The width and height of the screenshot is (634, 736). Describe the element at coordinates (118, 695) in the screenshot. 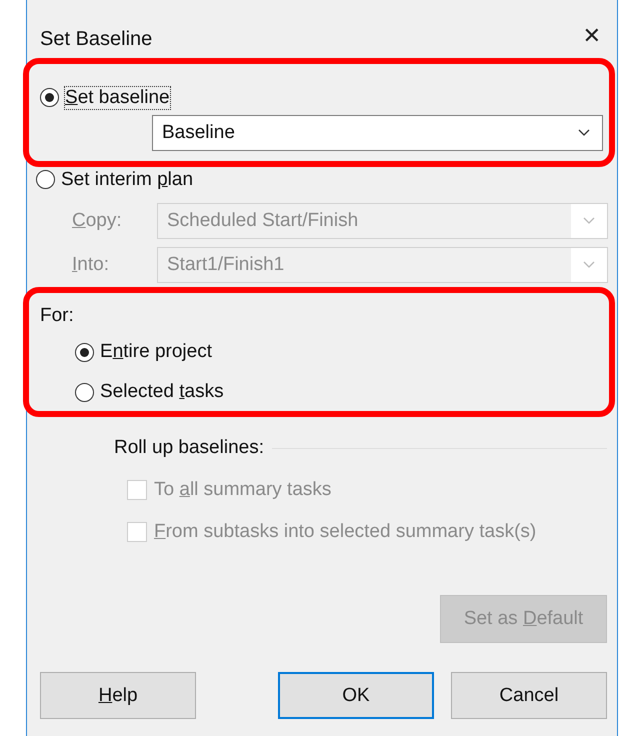

I see `dialog-button: Help` at that location.